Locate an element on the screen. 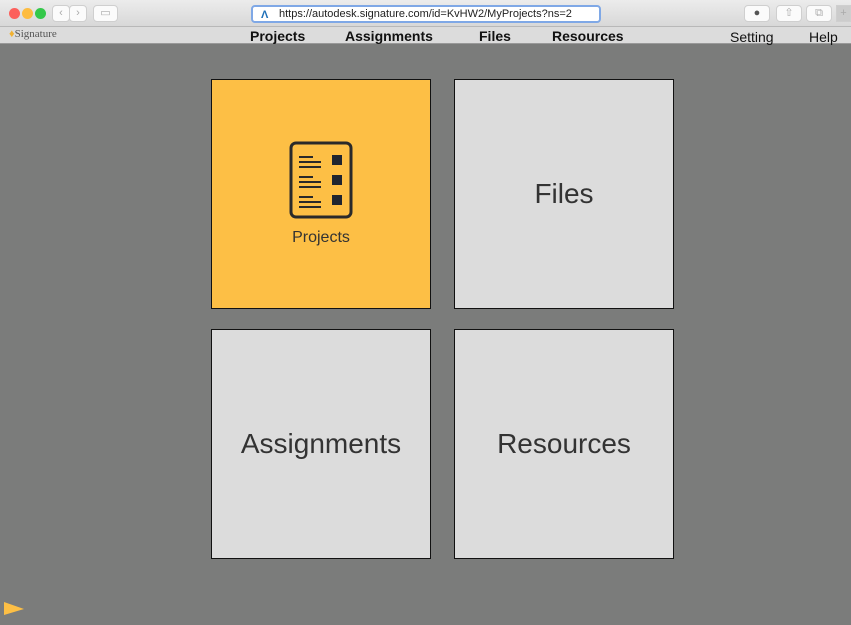 Image resolution: width=851 pixels, height=625 pixels. sidebar-toggle-button: ▭ is located at coordinates (105, 13).